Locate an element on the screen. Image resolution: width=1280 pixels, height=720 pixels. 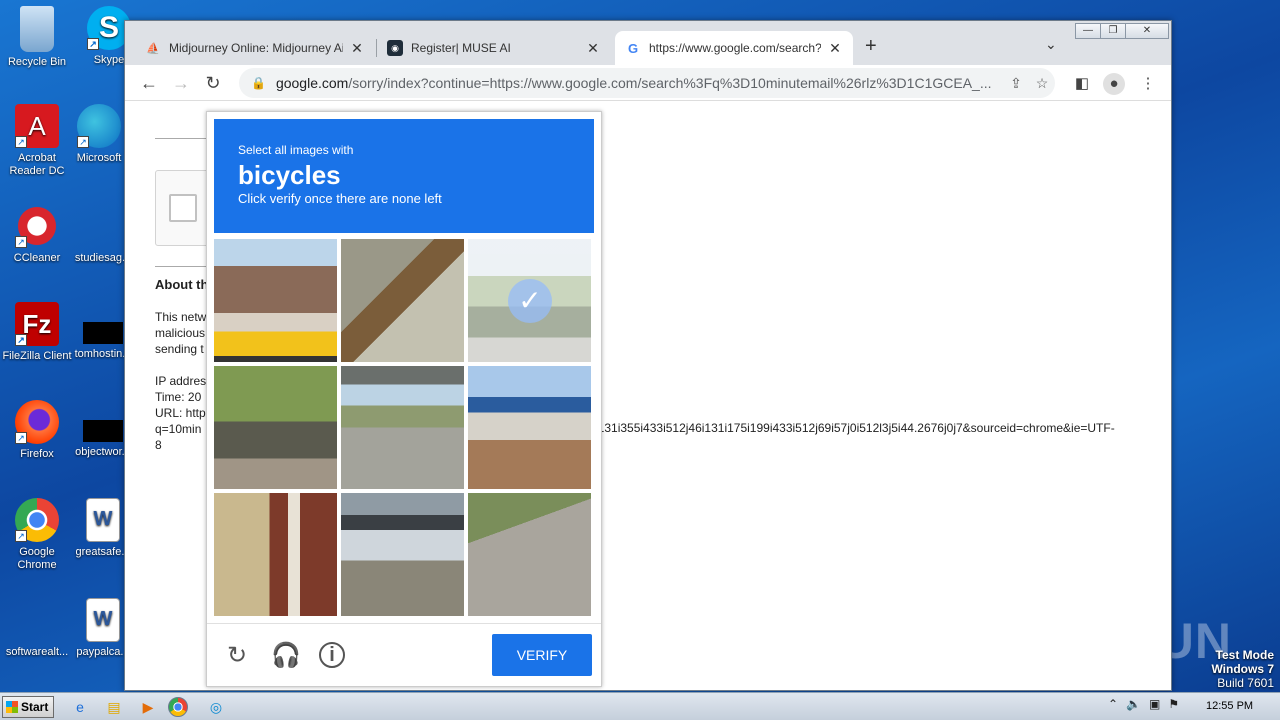
ip-address-line: IP addres is located at coordinates (181, 381).